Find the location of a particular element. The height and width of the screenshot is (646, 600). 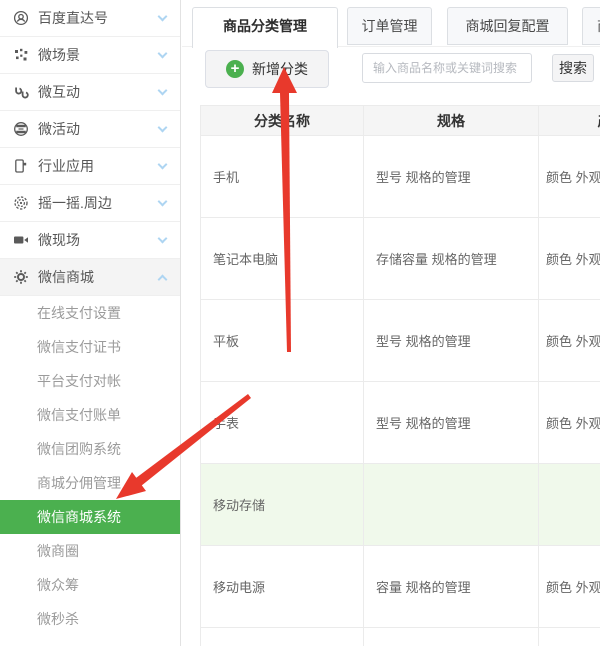

sidebar-subitem-mall-commission-mgmt: 商城分佣管理 is located at coordinates (90, 483).